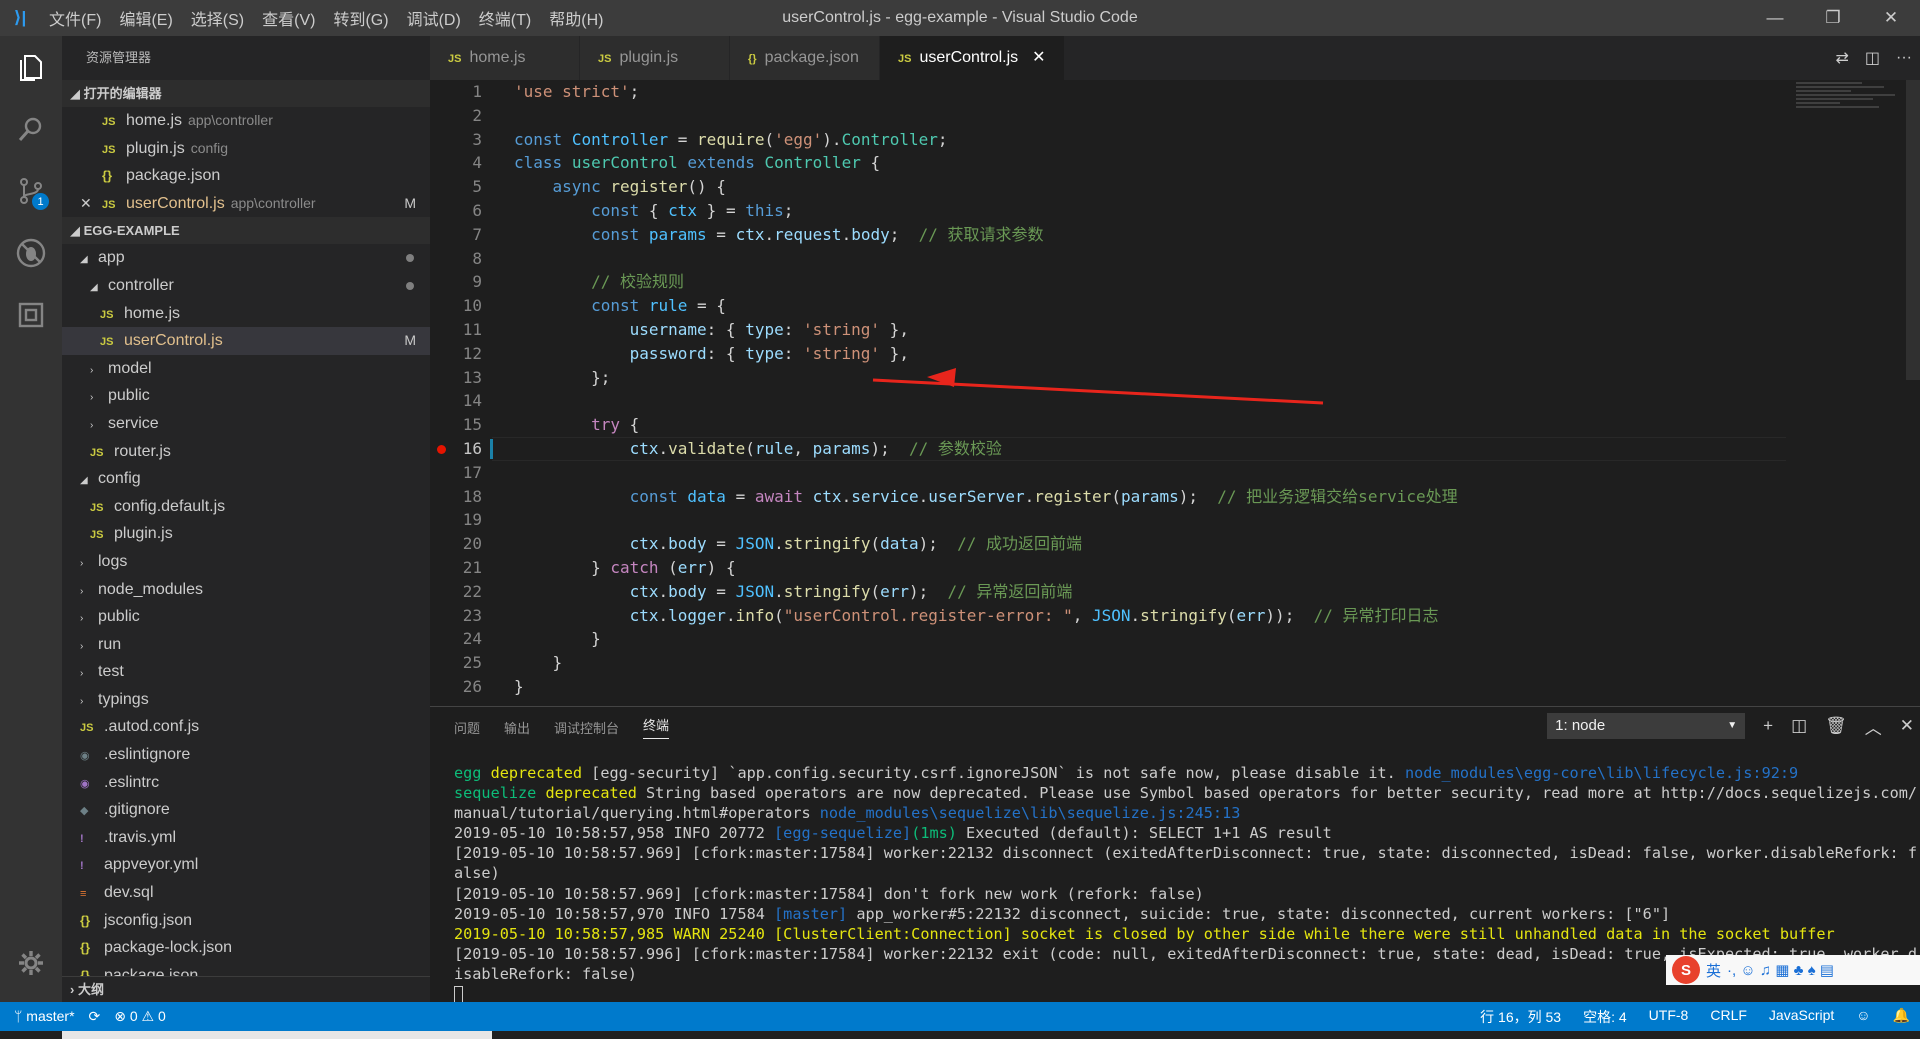  Describe the element at coordinates (1175, 520) in the screenshot. I see `code-line: 19` at that location.